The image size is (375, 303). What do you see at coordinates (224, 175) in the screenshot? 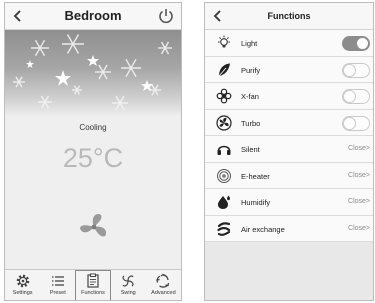
I see `heater-icon` at bounding box center [224, 175].